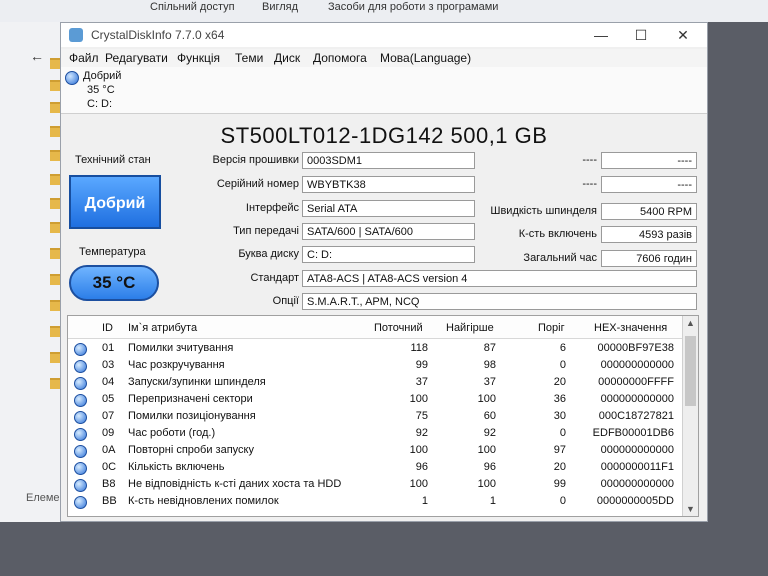 The width and height of the screenshot is (768, 576). What do you see at coordinates (101, 90) in the screenshot?
I see `disk-tab: Добрий 35 °C C: D:` at bounding box center [101, 90].